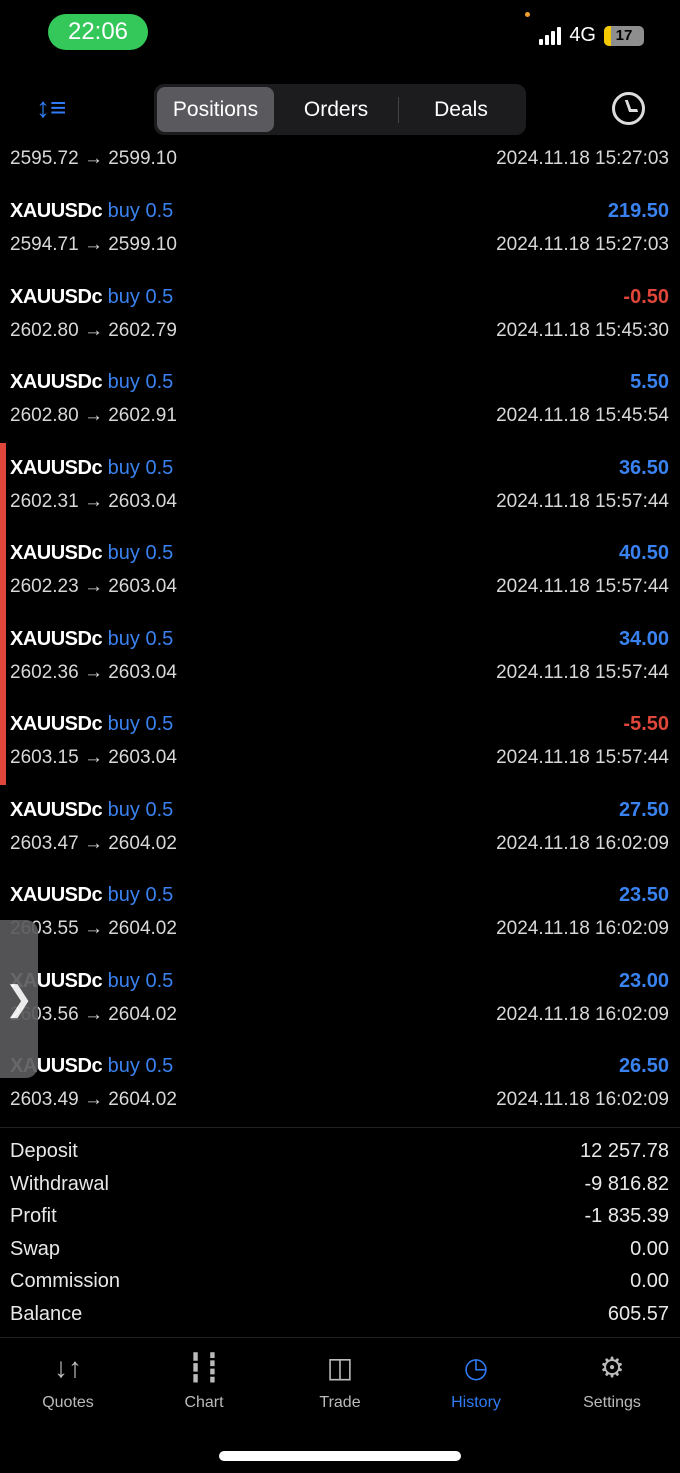 This screenshot has height=1473, width=680. What do you see at coordinates (204, 1367) in the screenshot?
I see `candlestick-icon: ┇┋` at bounding box center [204, 1367].